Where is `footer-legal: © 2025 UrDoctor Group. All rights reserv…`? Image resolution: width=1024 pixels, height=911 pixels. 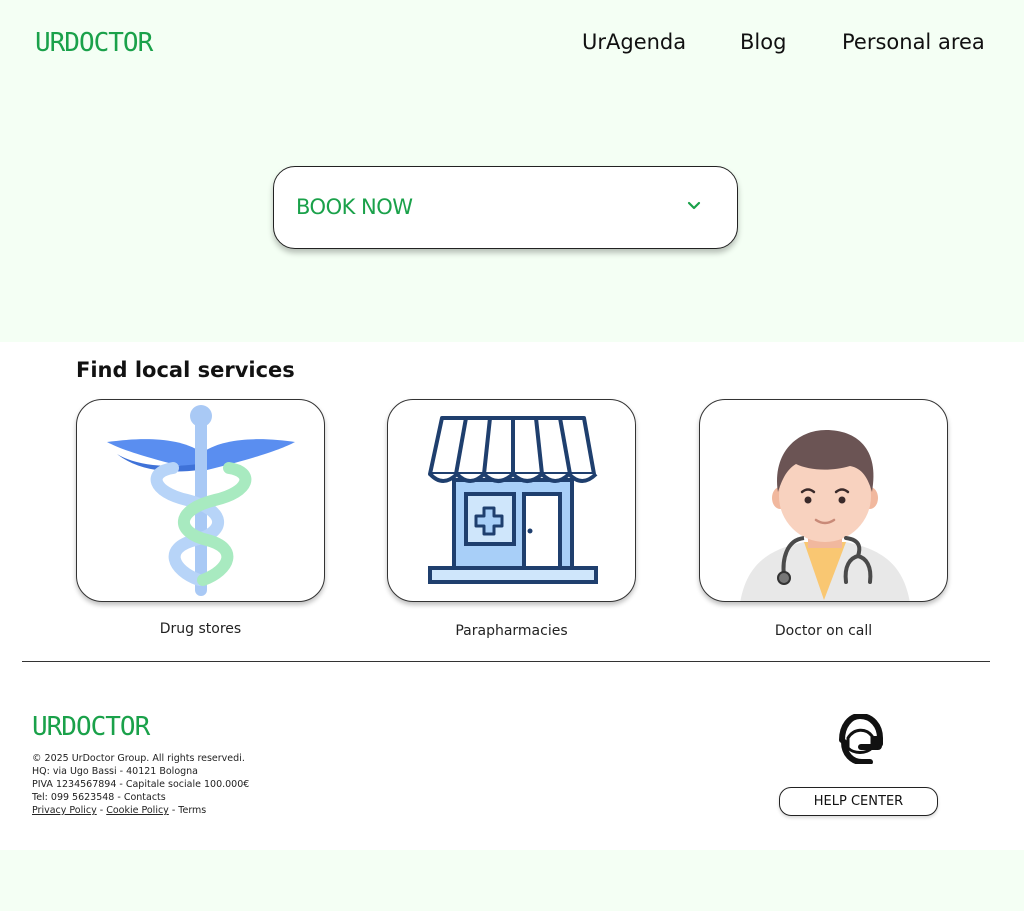
footer-legal: © 2025 UrDoctor Group. All rights reserv… is located at coordinates (140, 784).